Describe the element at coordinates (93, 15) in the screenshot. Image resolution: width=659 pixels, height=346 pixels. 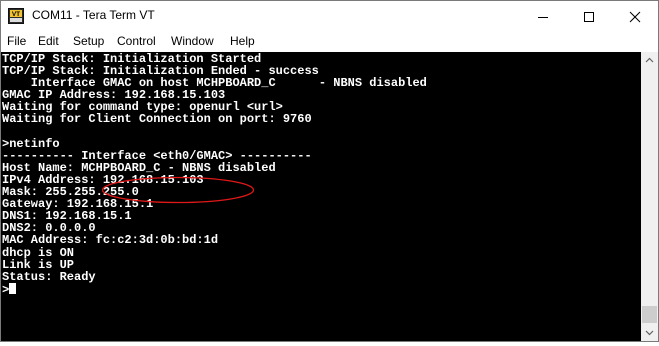
I see `window-title: COM11 - Tera Term VT` at that location.